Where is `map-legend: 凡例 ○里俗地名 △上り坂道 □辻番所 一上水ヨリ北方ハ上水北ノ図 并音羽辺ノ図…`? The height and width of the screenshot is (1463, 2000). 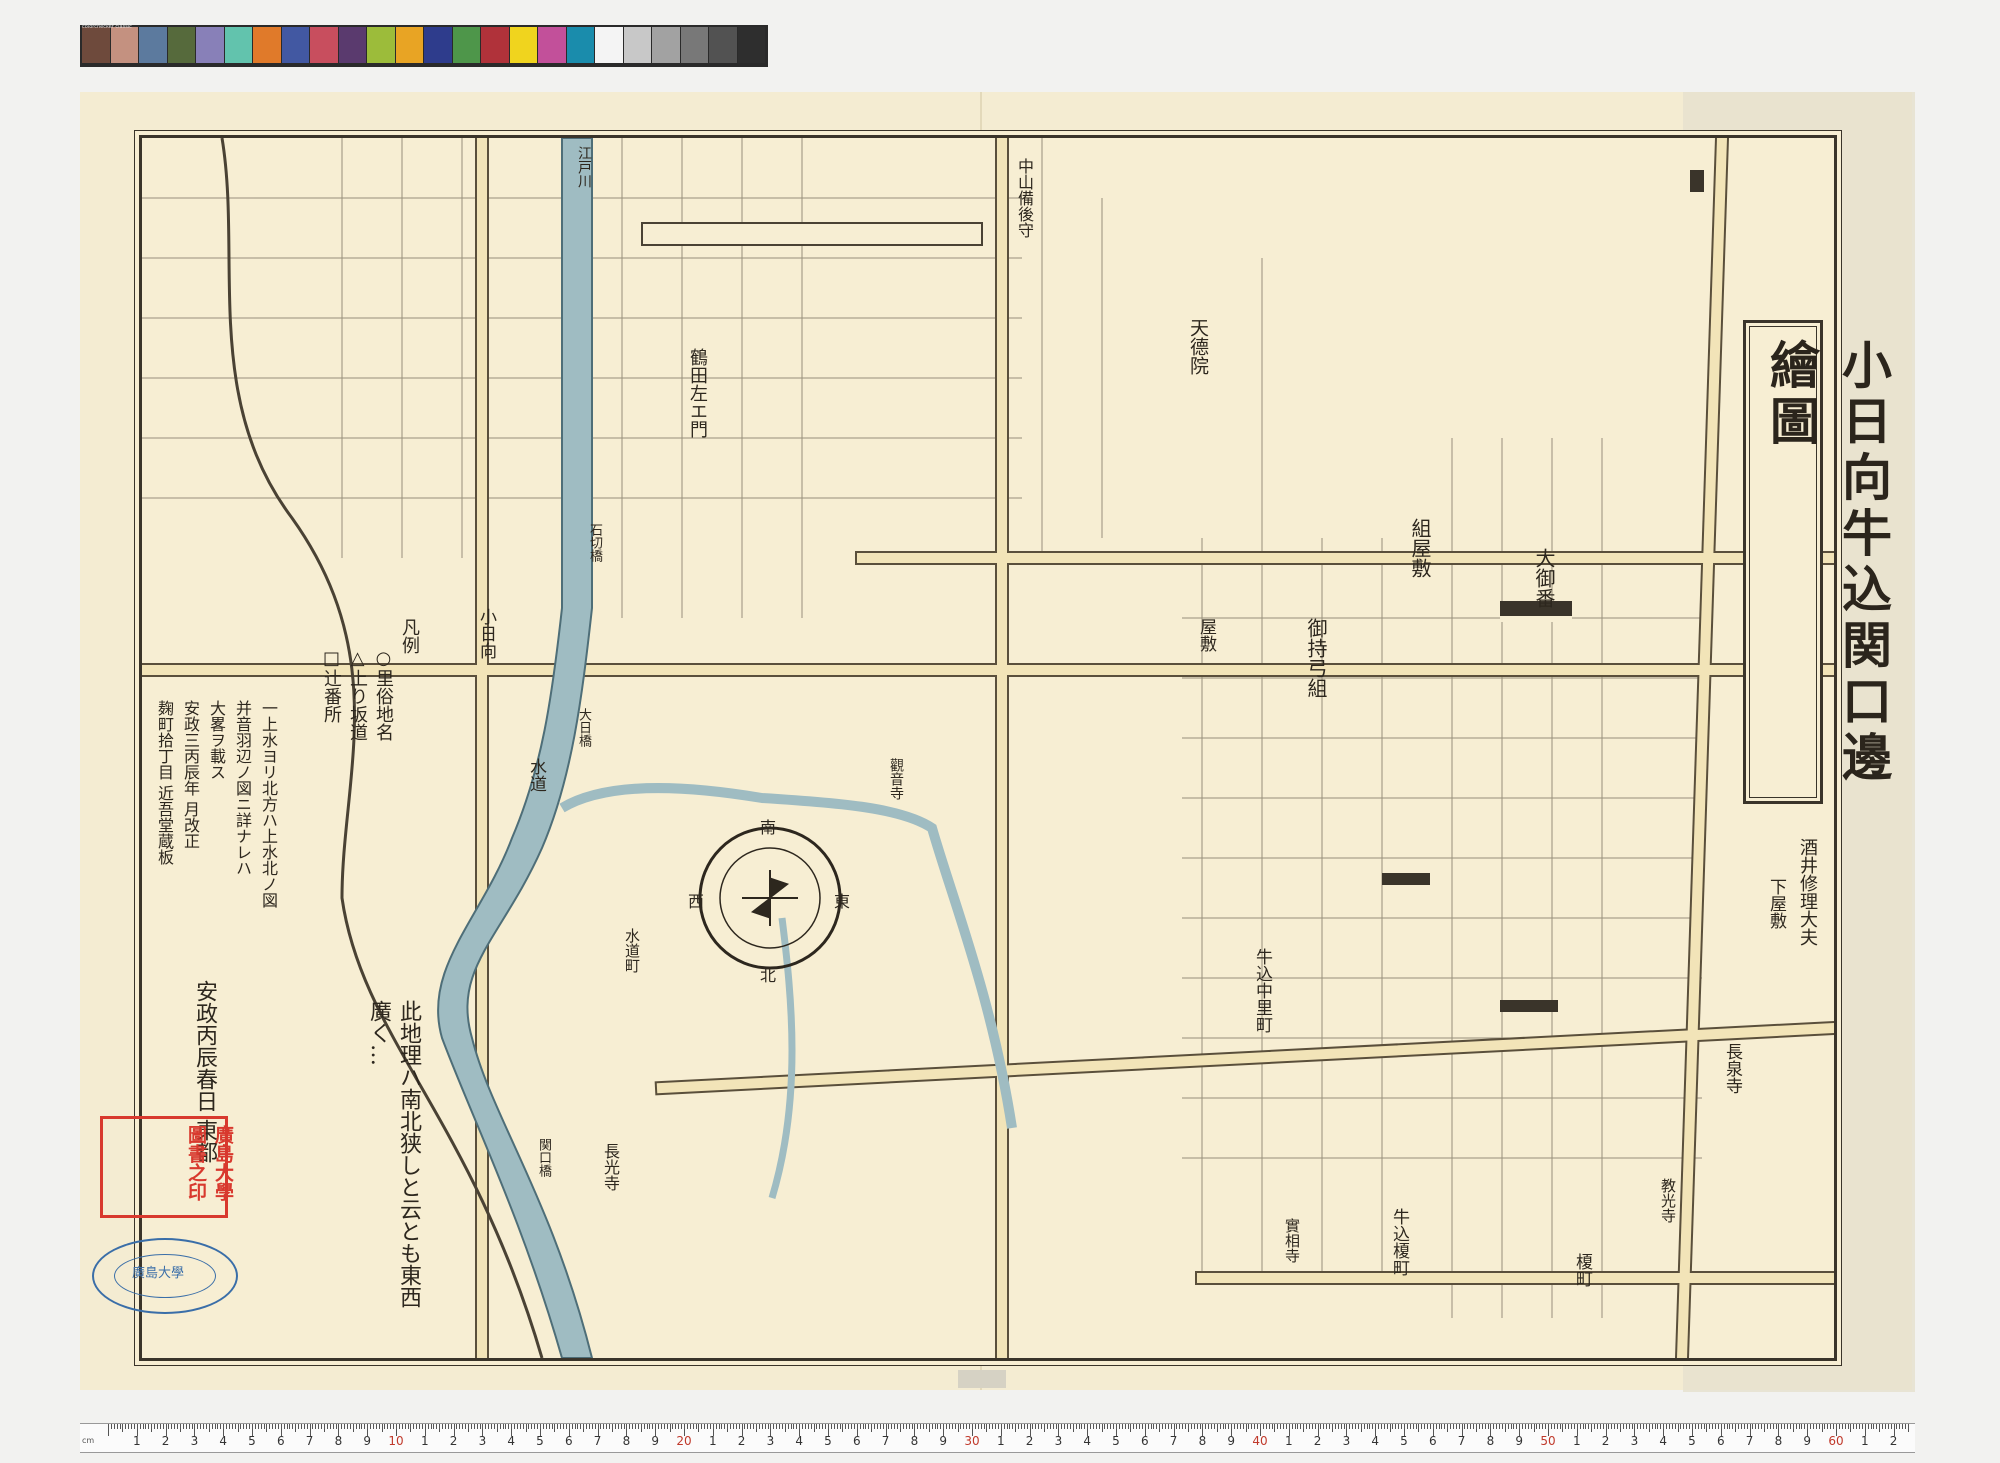 map-legend: 凡例 ○里俗地名 △上り坂道 □辻番所 一上水ヨリ北方ハ上水北ノ図 并音羽辺ノ図… is located at coordinates (290, 778).